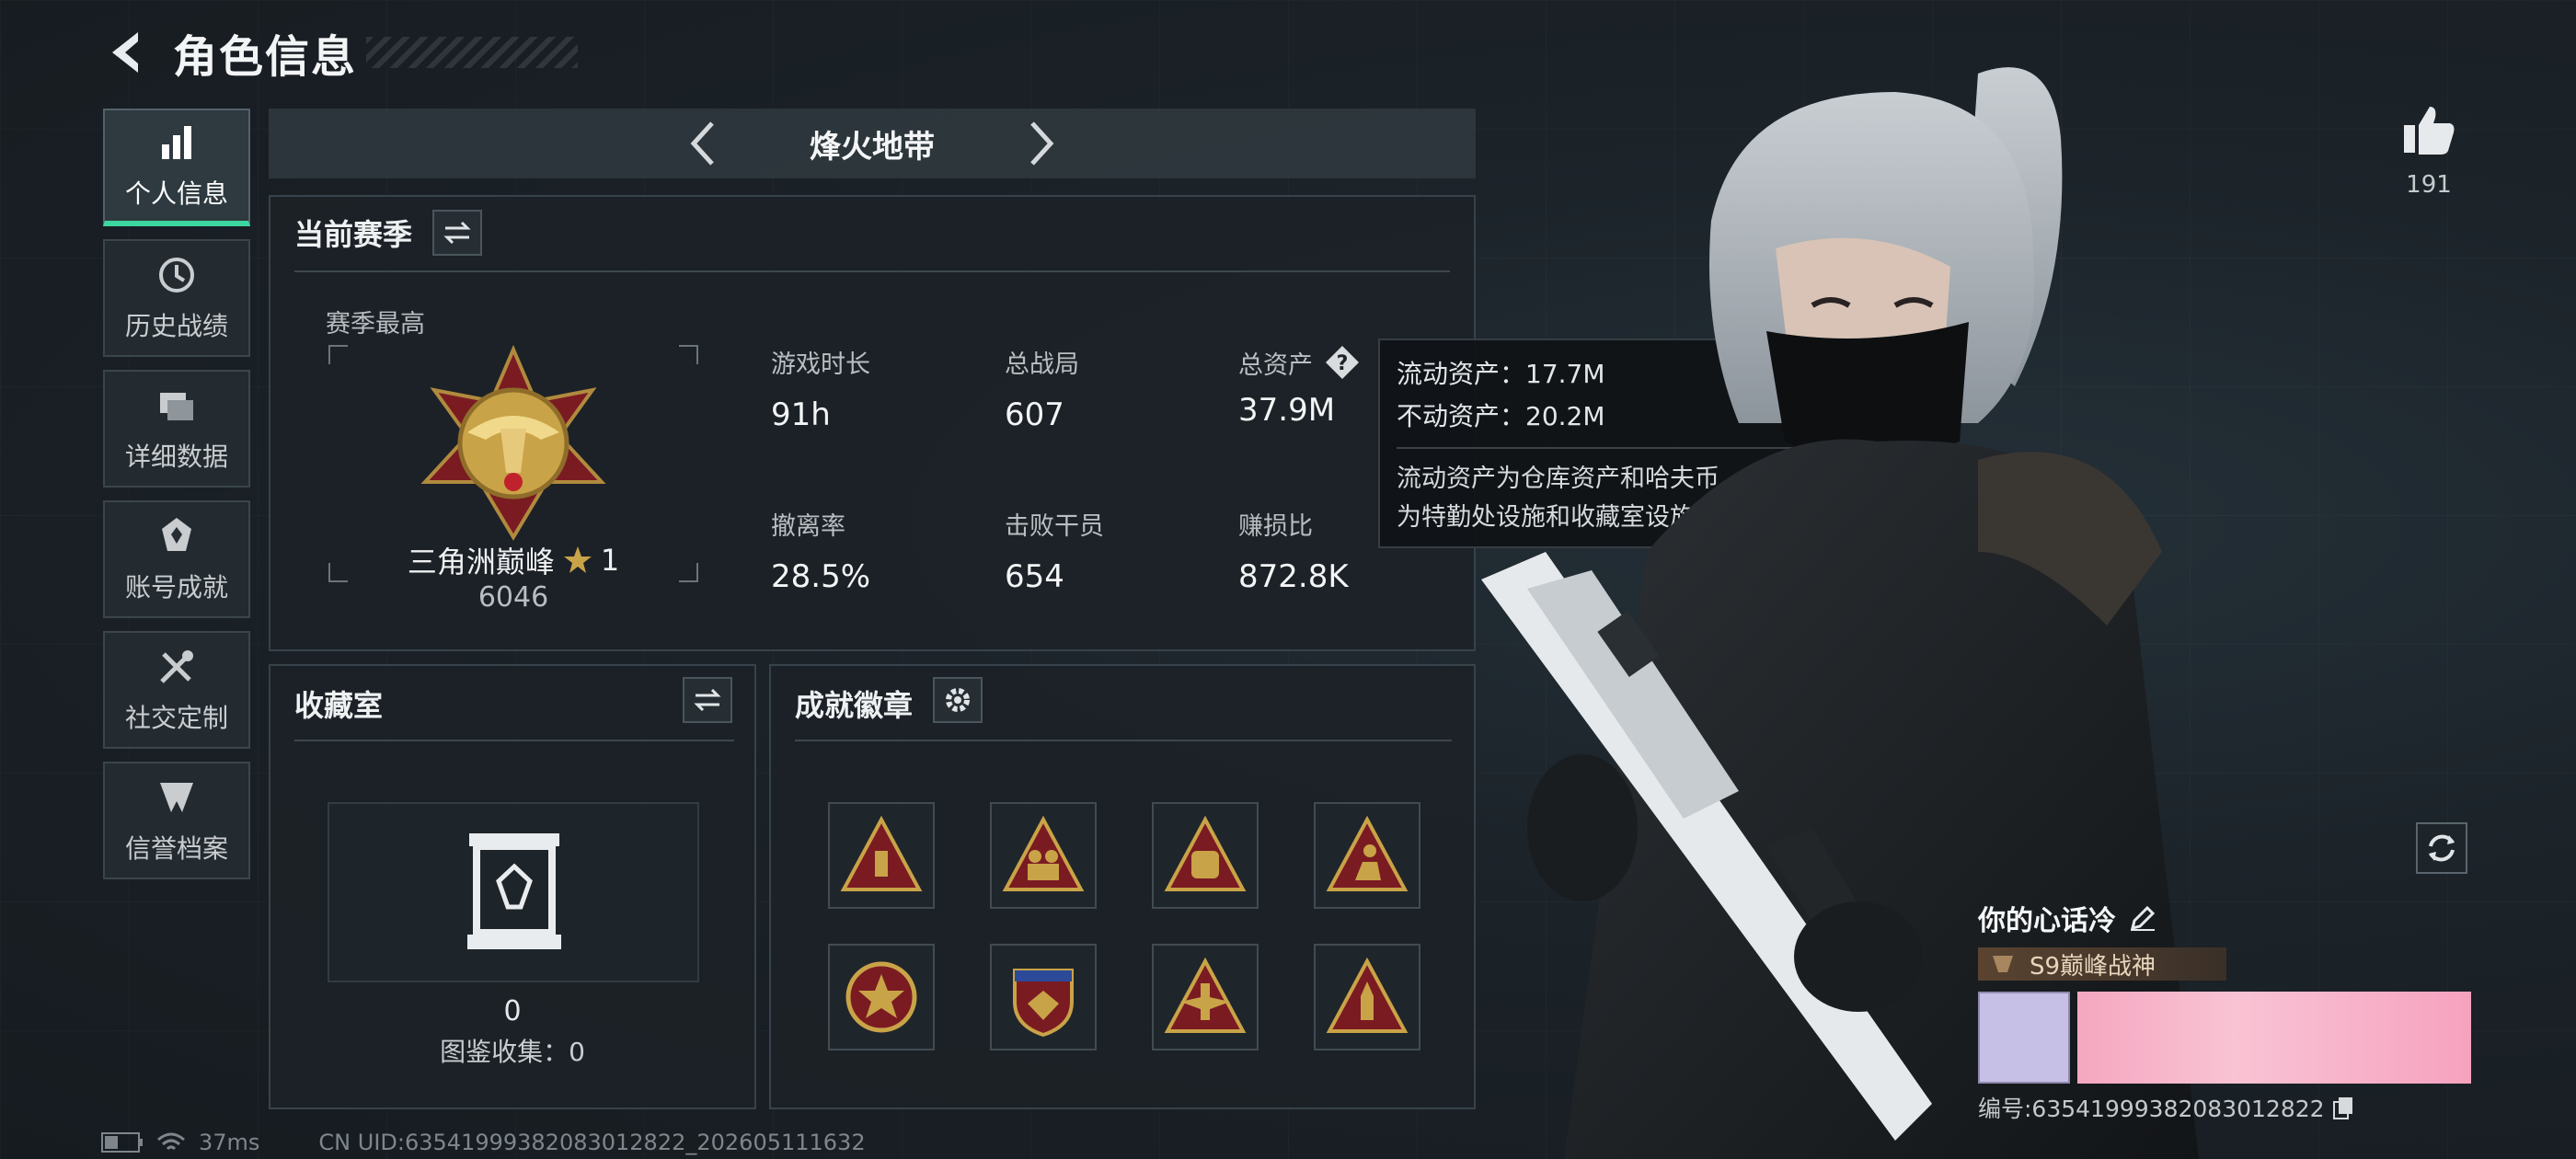 This screenshot has height=1159, width=2576. I want to click on stat-playtime: 游戏时长 91h, so click(820, 388).